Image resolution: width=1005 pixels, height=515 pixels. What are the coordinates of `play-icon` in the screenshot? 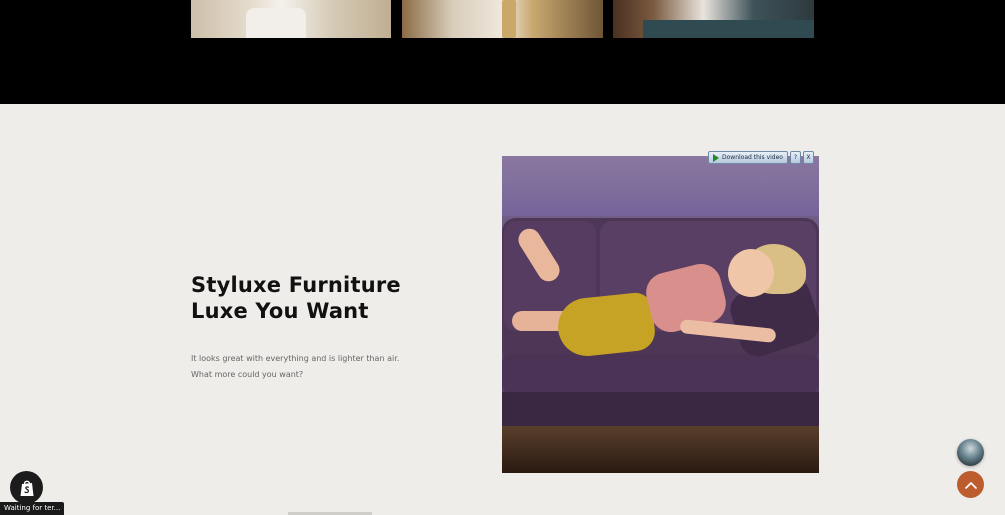 It's located at (716, 157).